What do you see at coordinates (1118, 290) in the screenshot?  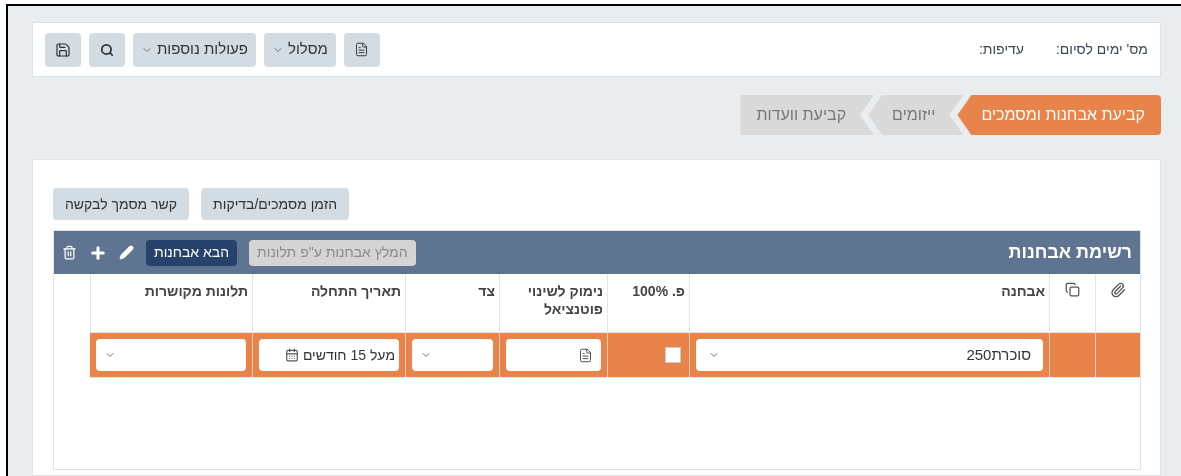 I see `paperclip-icon` at bounding box center [1118, 290].